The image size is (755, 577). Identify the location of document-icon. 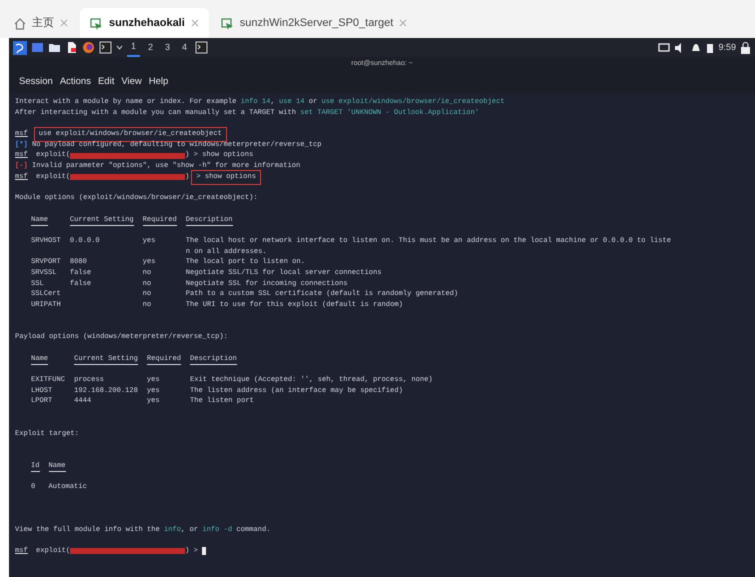
(71, 47).